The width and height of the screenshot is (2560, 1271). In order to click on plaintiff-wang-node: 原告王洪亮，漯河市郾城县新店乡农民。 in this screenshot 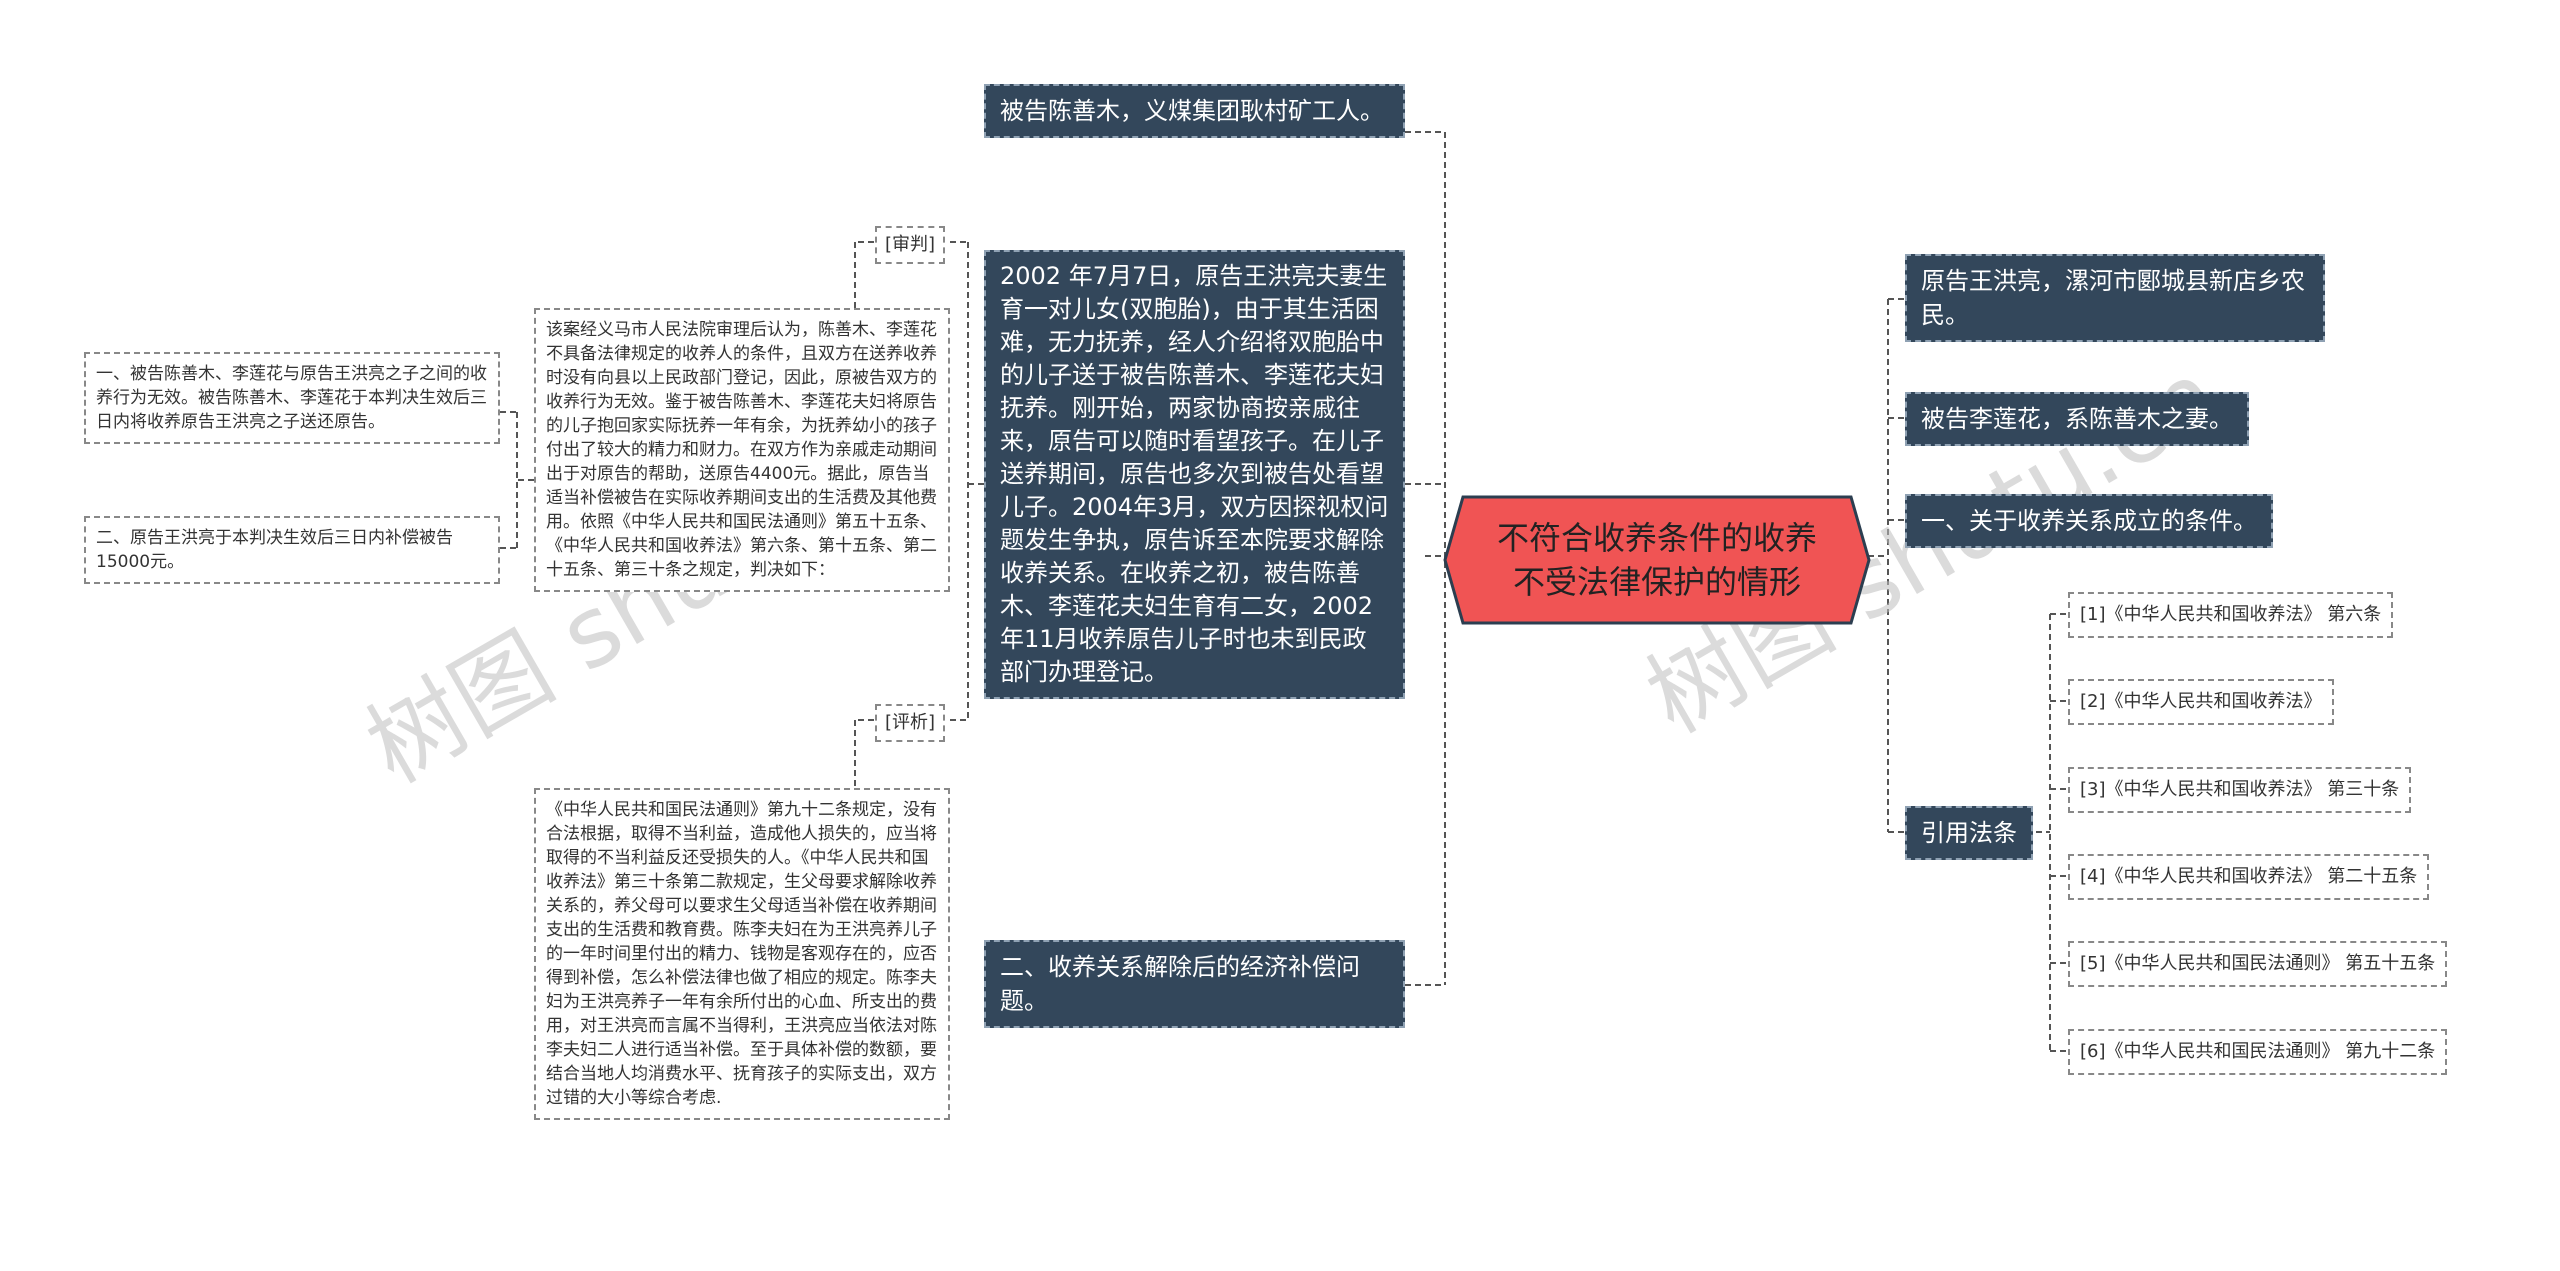, I will do `click(2115, 298)`.